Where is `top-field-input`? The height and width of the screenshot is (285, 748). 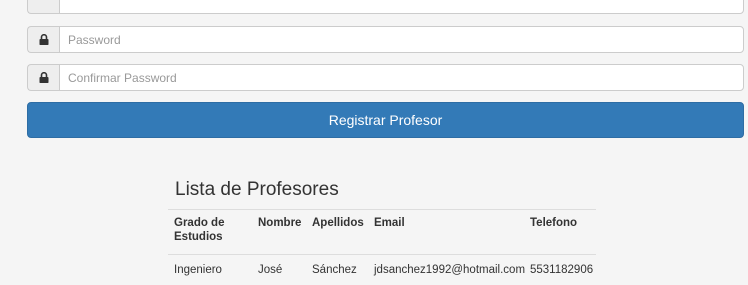
top-field-input is located at coordinates (401, 7).